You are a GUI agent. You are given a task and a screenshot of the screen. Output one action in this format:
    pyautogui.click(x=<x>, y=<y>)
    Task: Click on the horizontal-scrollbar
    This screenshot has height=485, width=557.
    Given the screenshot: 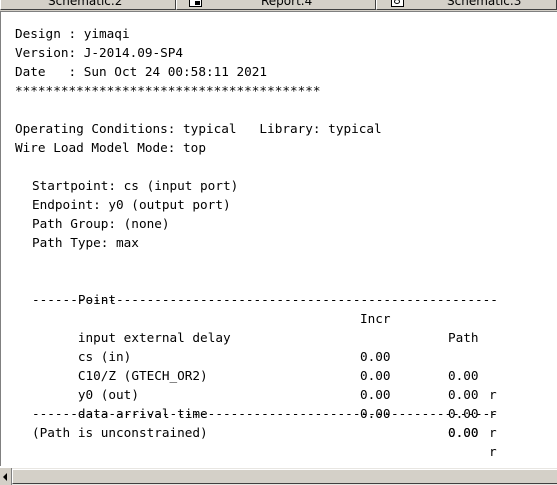 What is the action you would take?
    pyautogui.click(x=278, y=476)
    